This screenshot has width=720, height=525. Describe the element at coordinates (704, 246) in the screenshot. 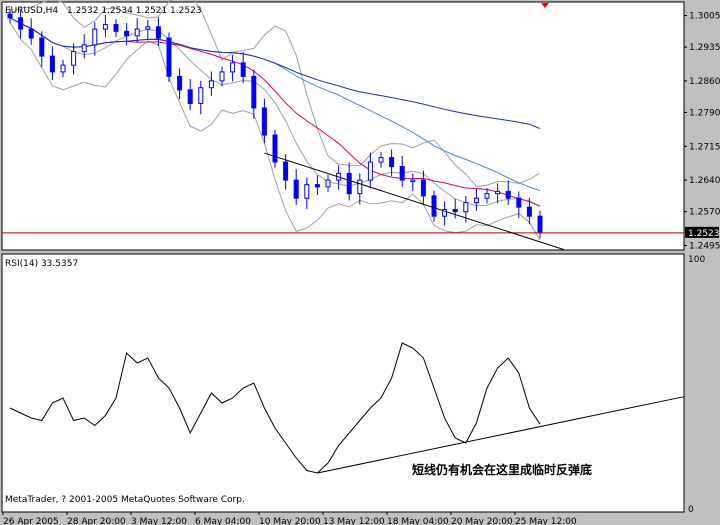

I see `price-tick-label: 1.2495` at that location.